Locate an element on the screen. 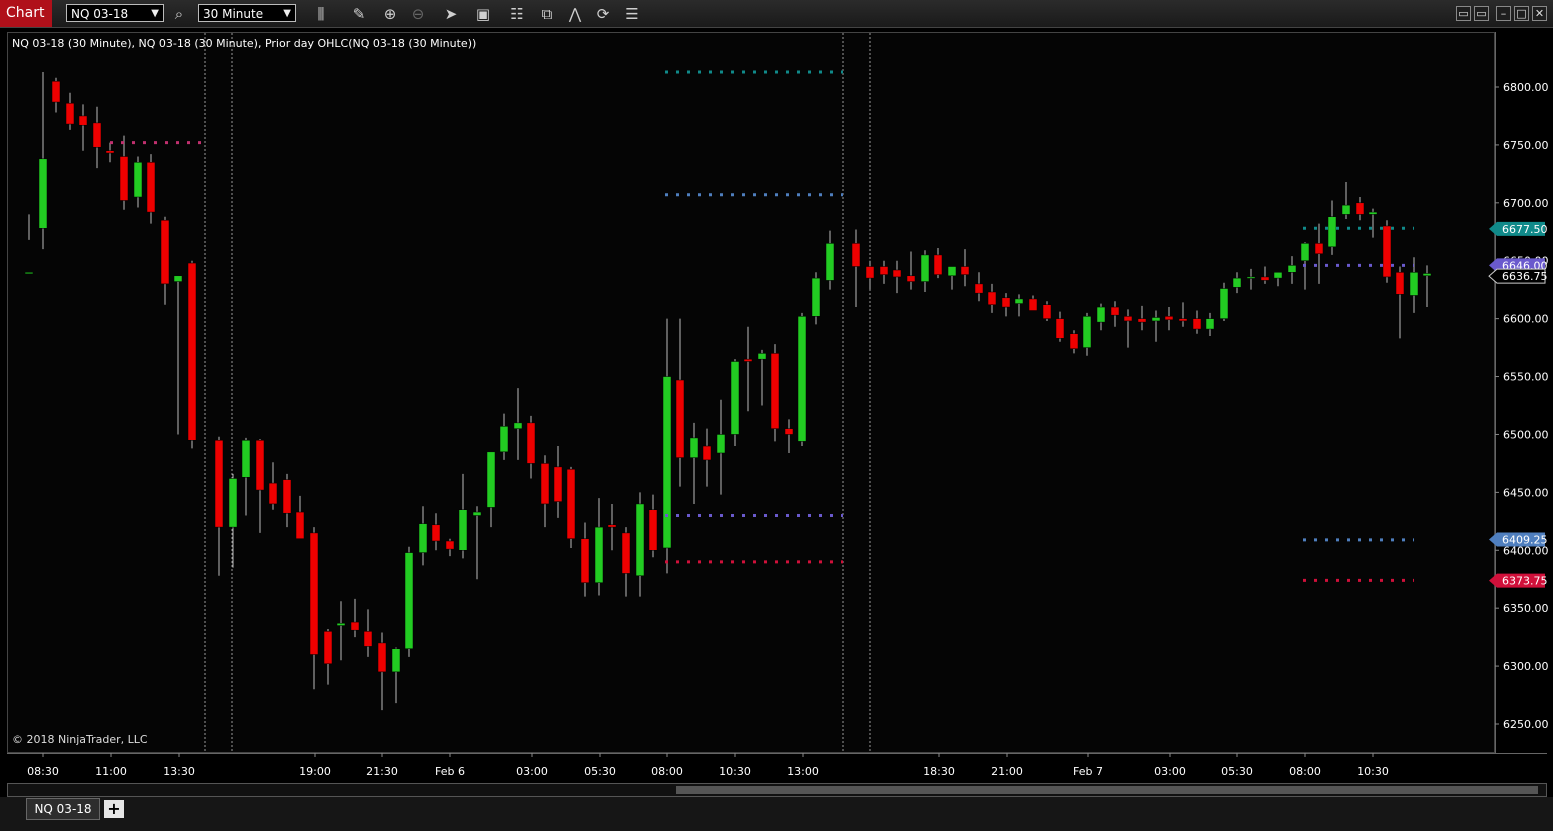 The width and height of the screenshot is (1553, 831). price-label: 6700.00 is located at coordinates (1526, 203).